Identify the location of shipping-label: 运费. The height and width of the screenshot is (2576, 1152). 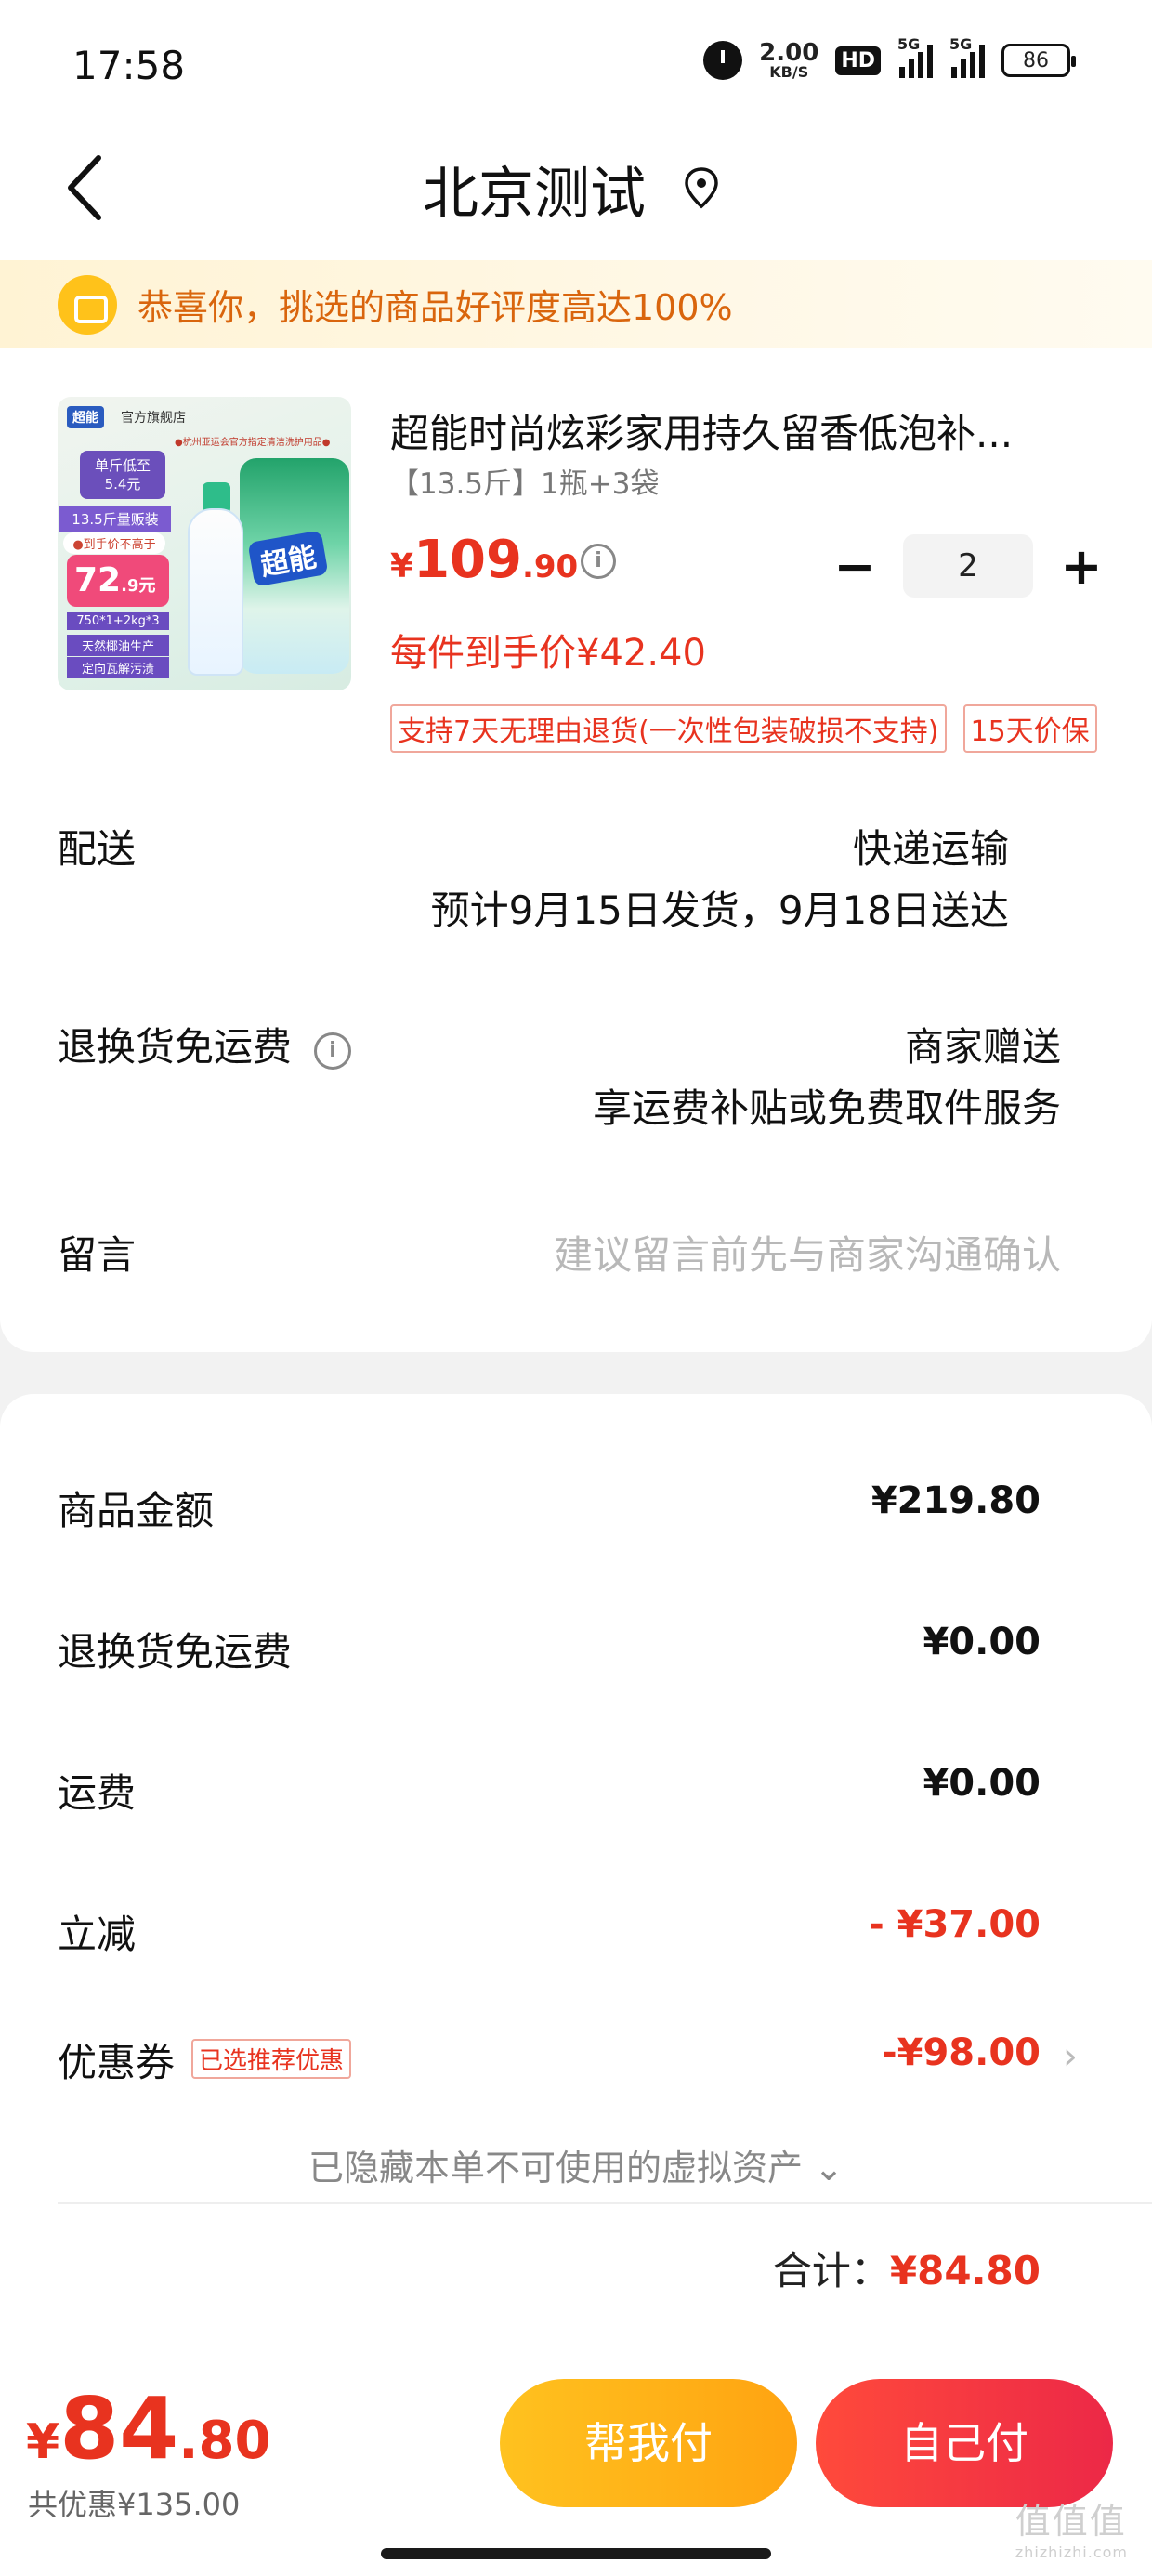
(97, 1793).